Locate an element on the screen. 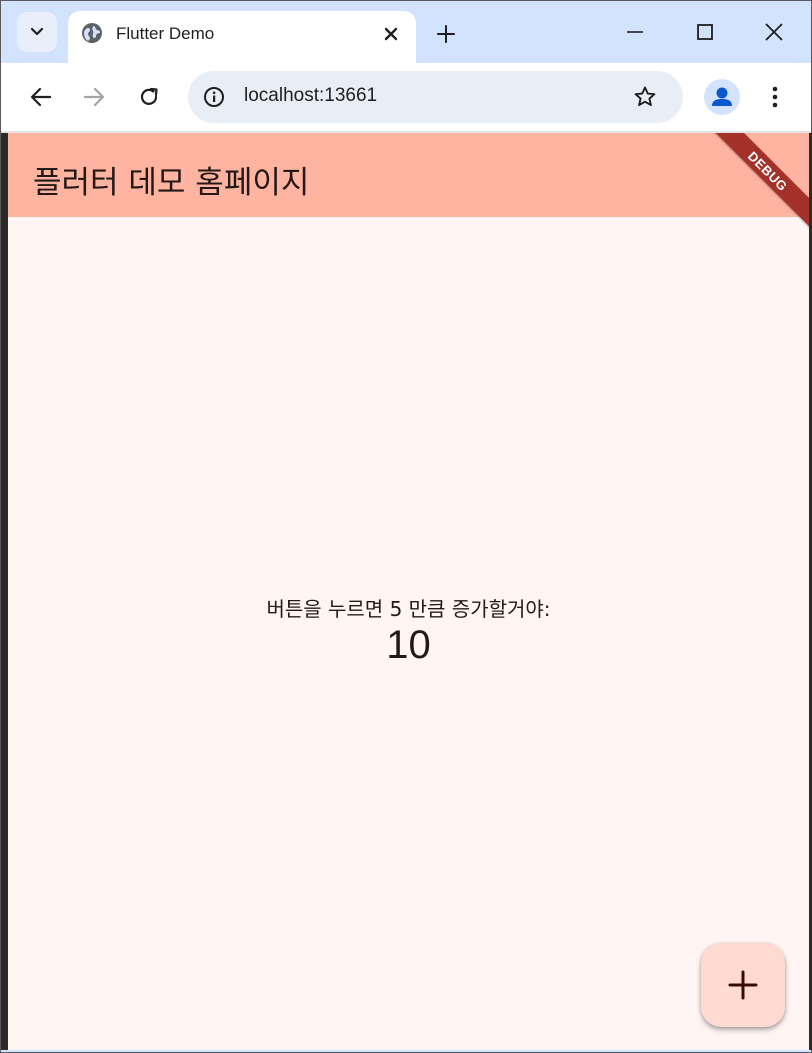  reload-icon is located at coordinates (149, 96).